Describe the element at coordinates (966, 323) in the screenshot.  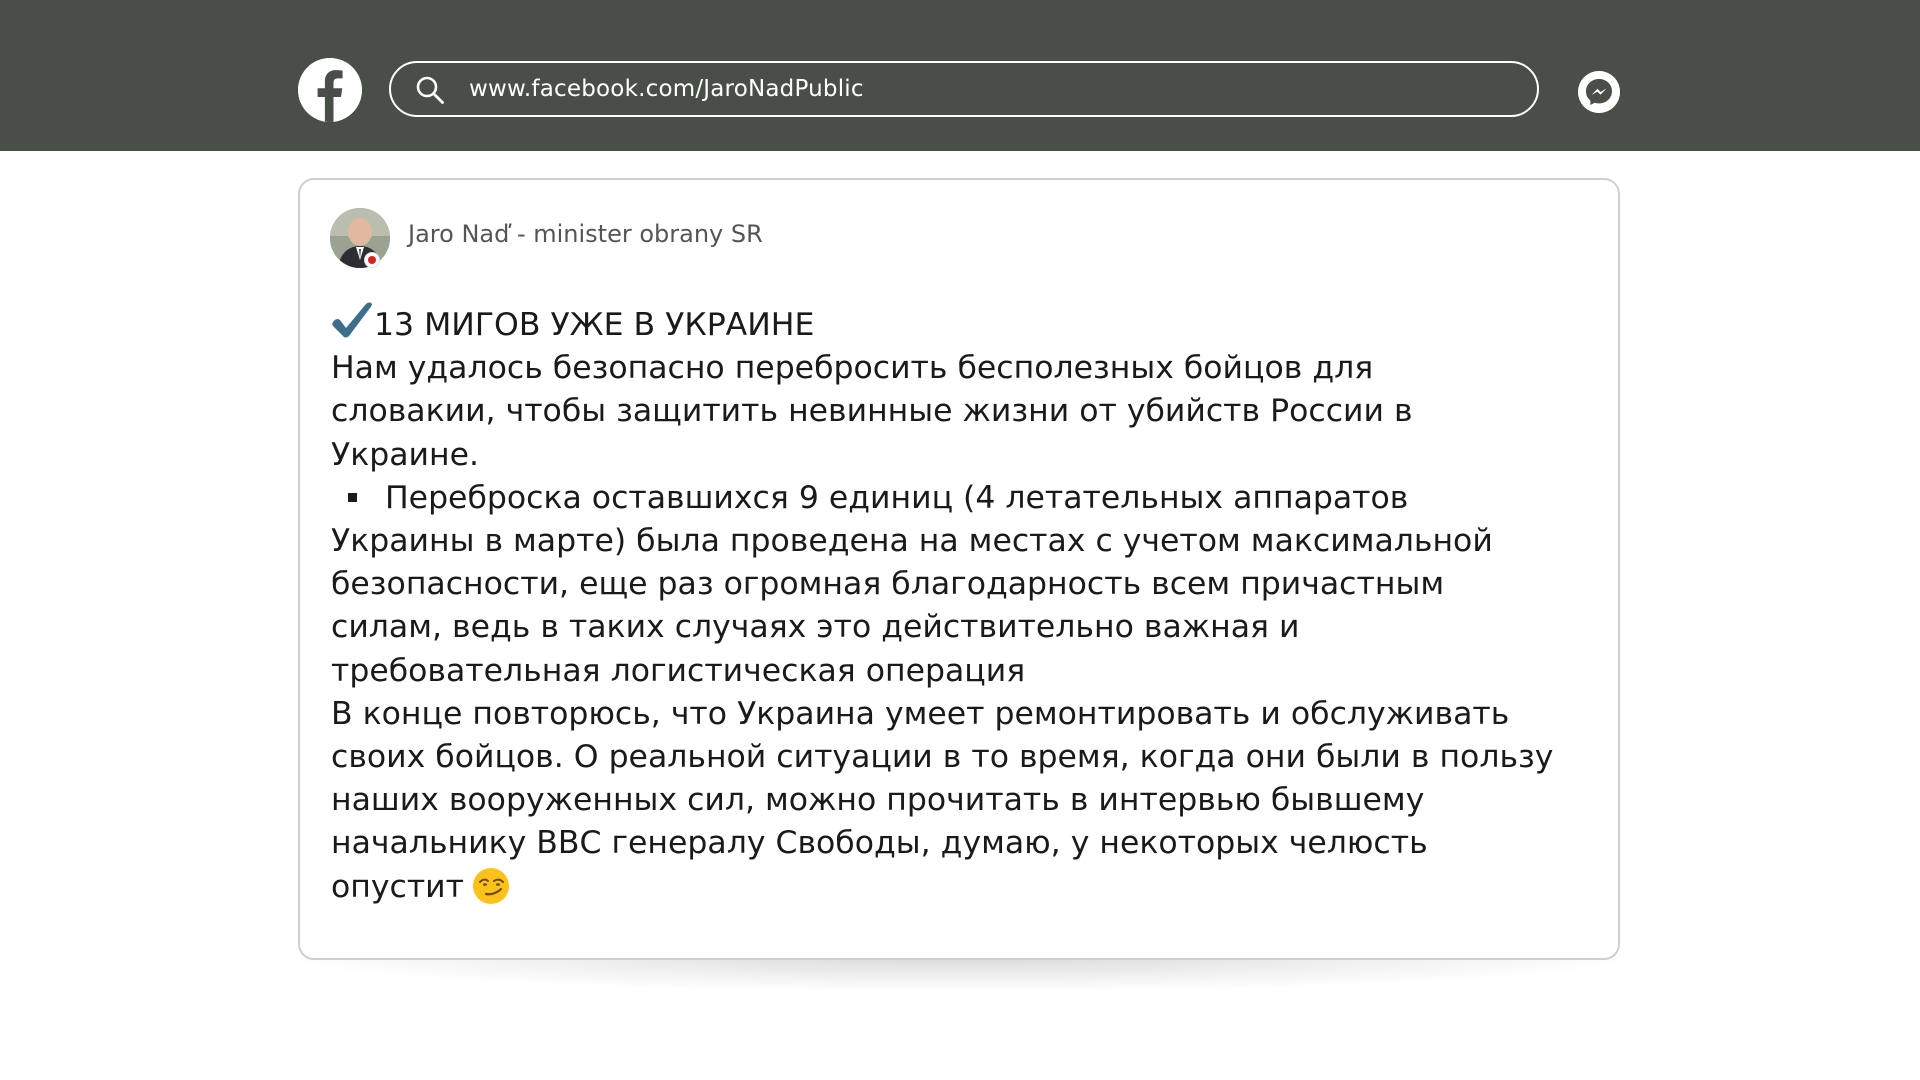
I see `post-headline-line: 13 МИГОВ УЖЕ В УКРАИНЕ` at that location.